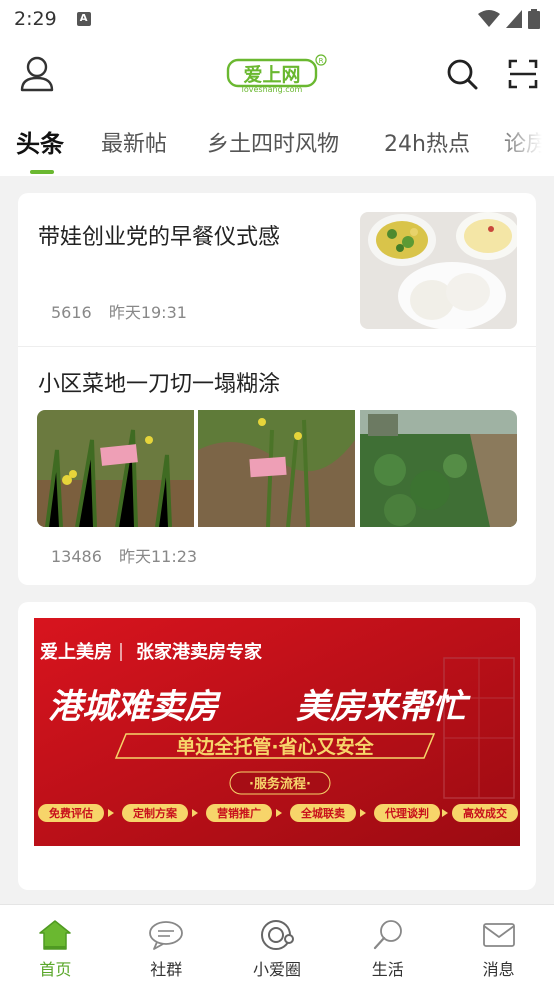  I want to click on tab-rural-seasons: 乡土四时风物, so click(273, 142).